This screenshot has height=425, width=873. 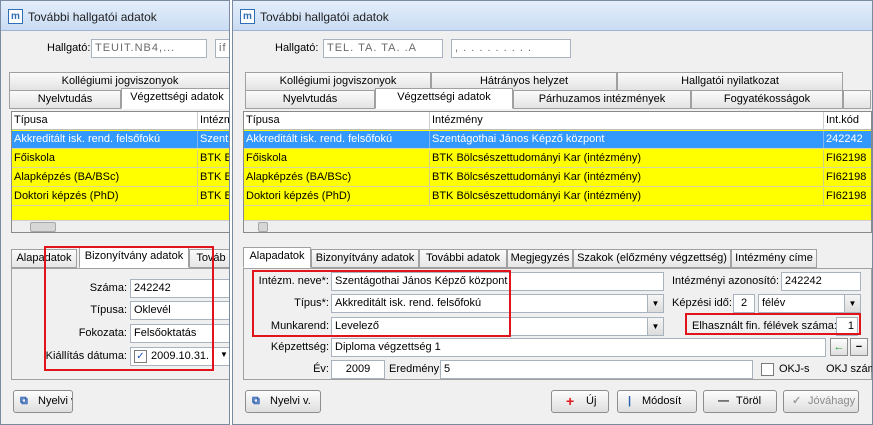 What do you see at coordinates (839, 347) in the screenshot?
I see `arrow-left-icon: ←` at bounding box center [839, 347].